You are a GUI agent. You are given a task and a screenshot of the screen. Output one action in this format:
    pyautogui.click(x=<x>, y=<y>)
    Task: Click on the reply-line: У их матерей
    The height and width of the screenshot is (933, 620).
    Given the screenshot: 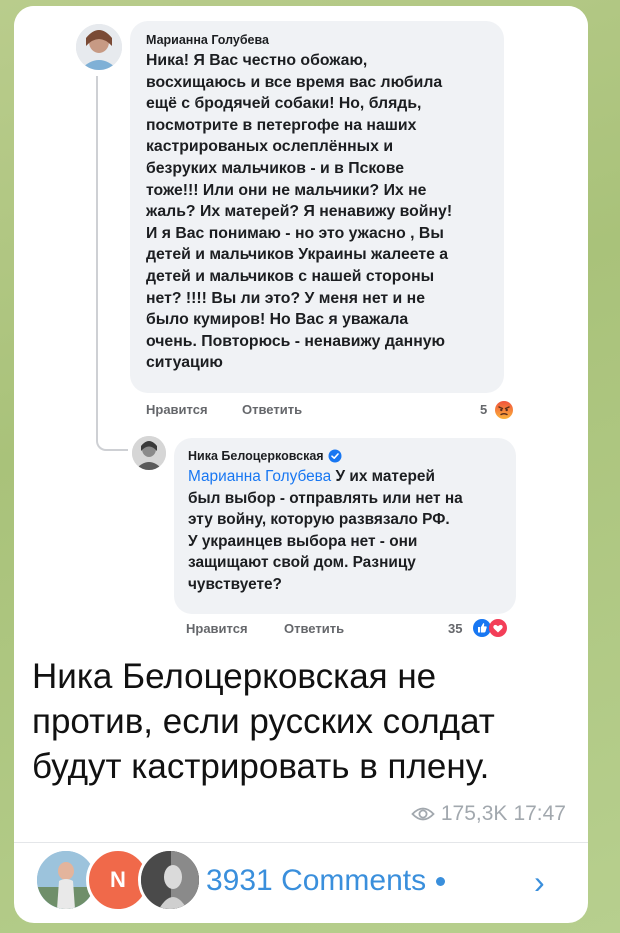 What is the action you would take?
    pyautogui.click(x=383, y=476)
    